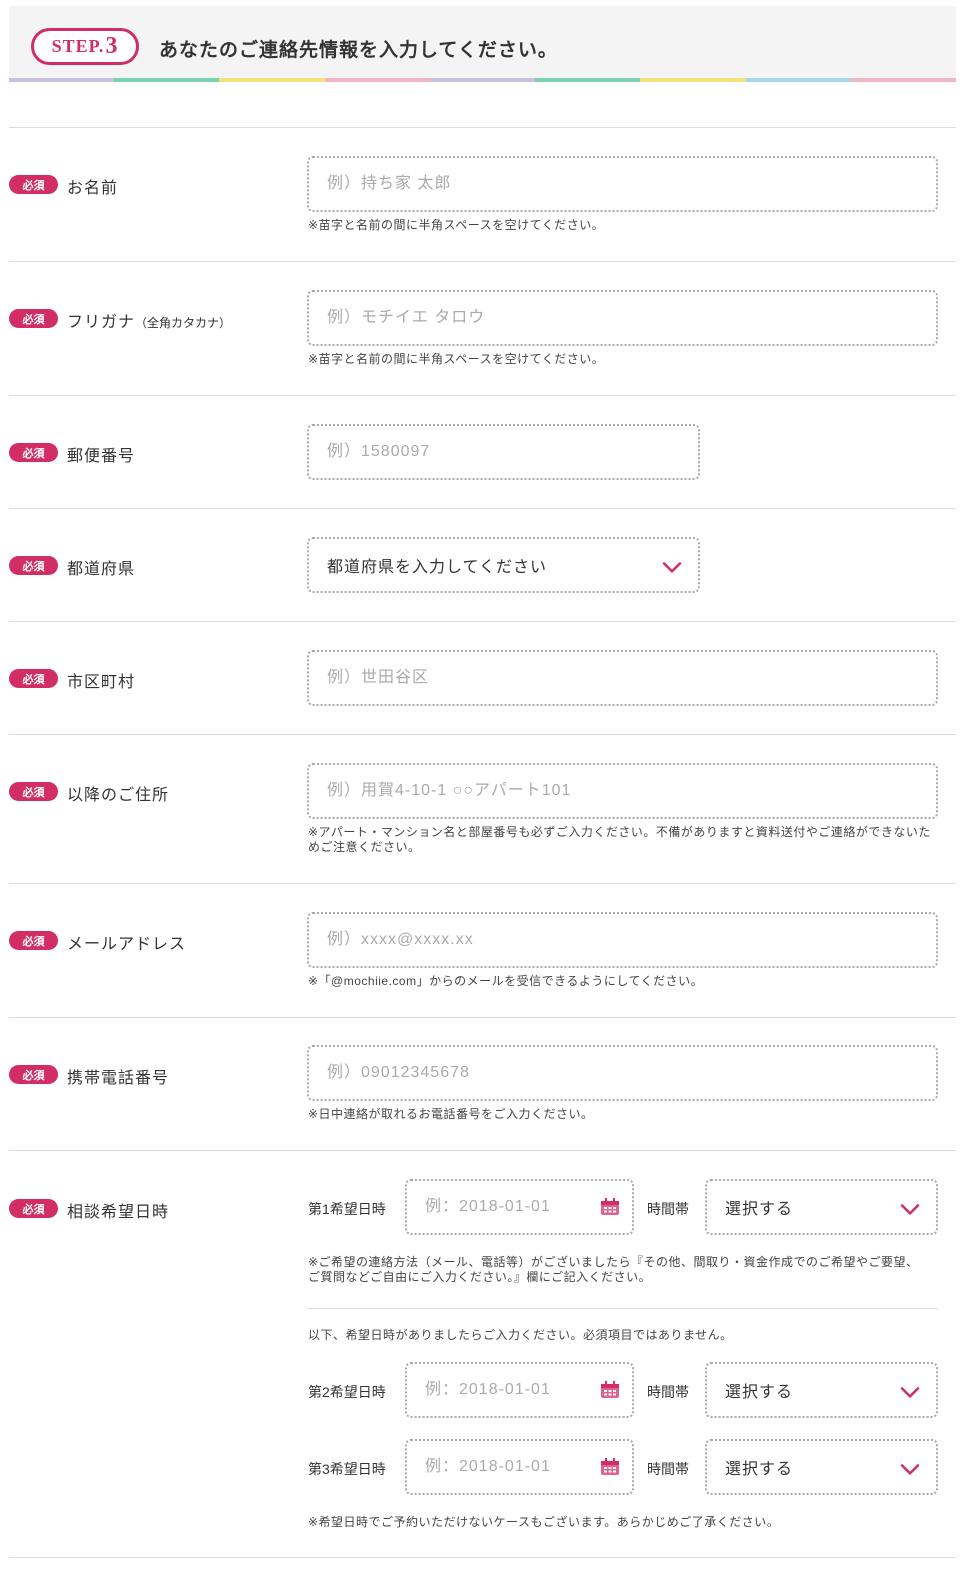 Image resolution: width=965 pixels, height=1594 pixels. I want to click on name-input, so click(622, 184).